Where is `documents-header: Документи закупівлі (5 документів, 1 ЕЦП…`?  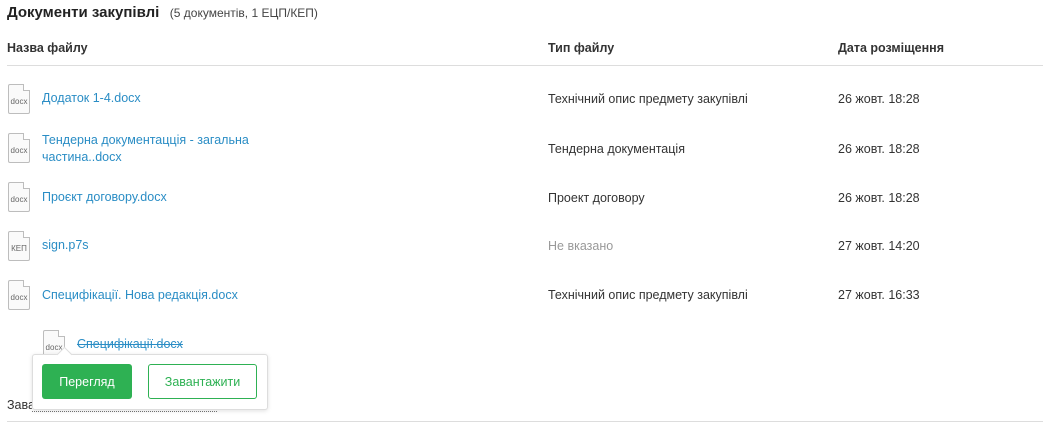 documents-header: Документи закупівлі (5 документів, 1 ЕЦП… is located at coordinates (162, 13).